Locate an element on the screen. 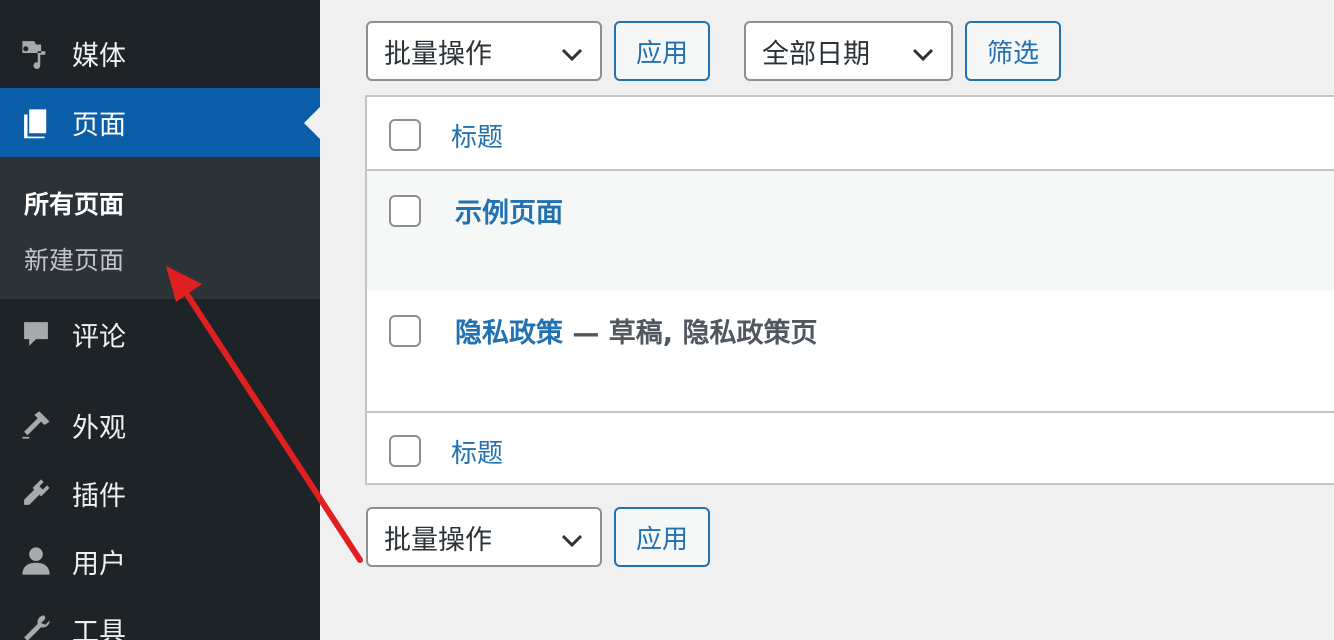 This screenshot has width=1334, height=640. sidebar-item-comments: 评论 is located at coordinates (160, 334).